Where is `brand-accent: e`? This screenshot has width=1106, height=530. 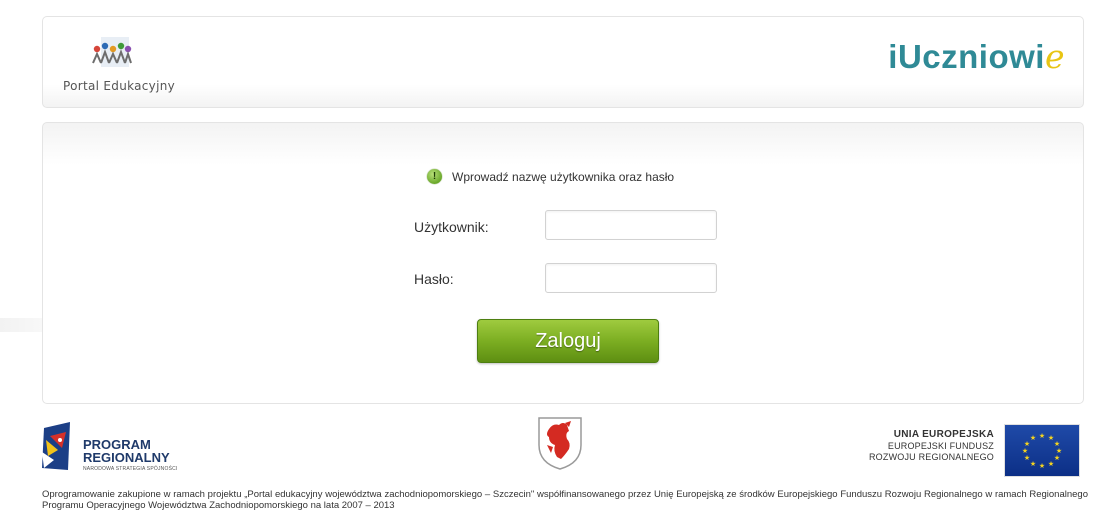
brand-accent: e is located at coordinates (1054, 56).